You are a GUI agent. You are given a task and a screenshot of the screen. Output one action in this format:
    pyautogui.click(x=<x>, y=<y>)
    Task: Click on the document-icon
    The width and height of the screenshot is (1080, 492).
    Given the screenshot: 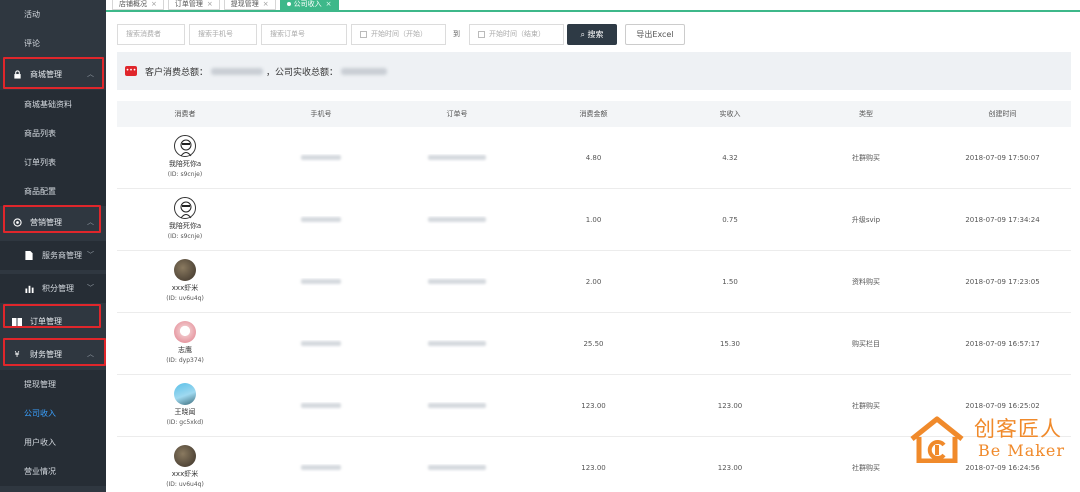 What is the action you would take?
    pyautogui.click(x=29, y=256)
    